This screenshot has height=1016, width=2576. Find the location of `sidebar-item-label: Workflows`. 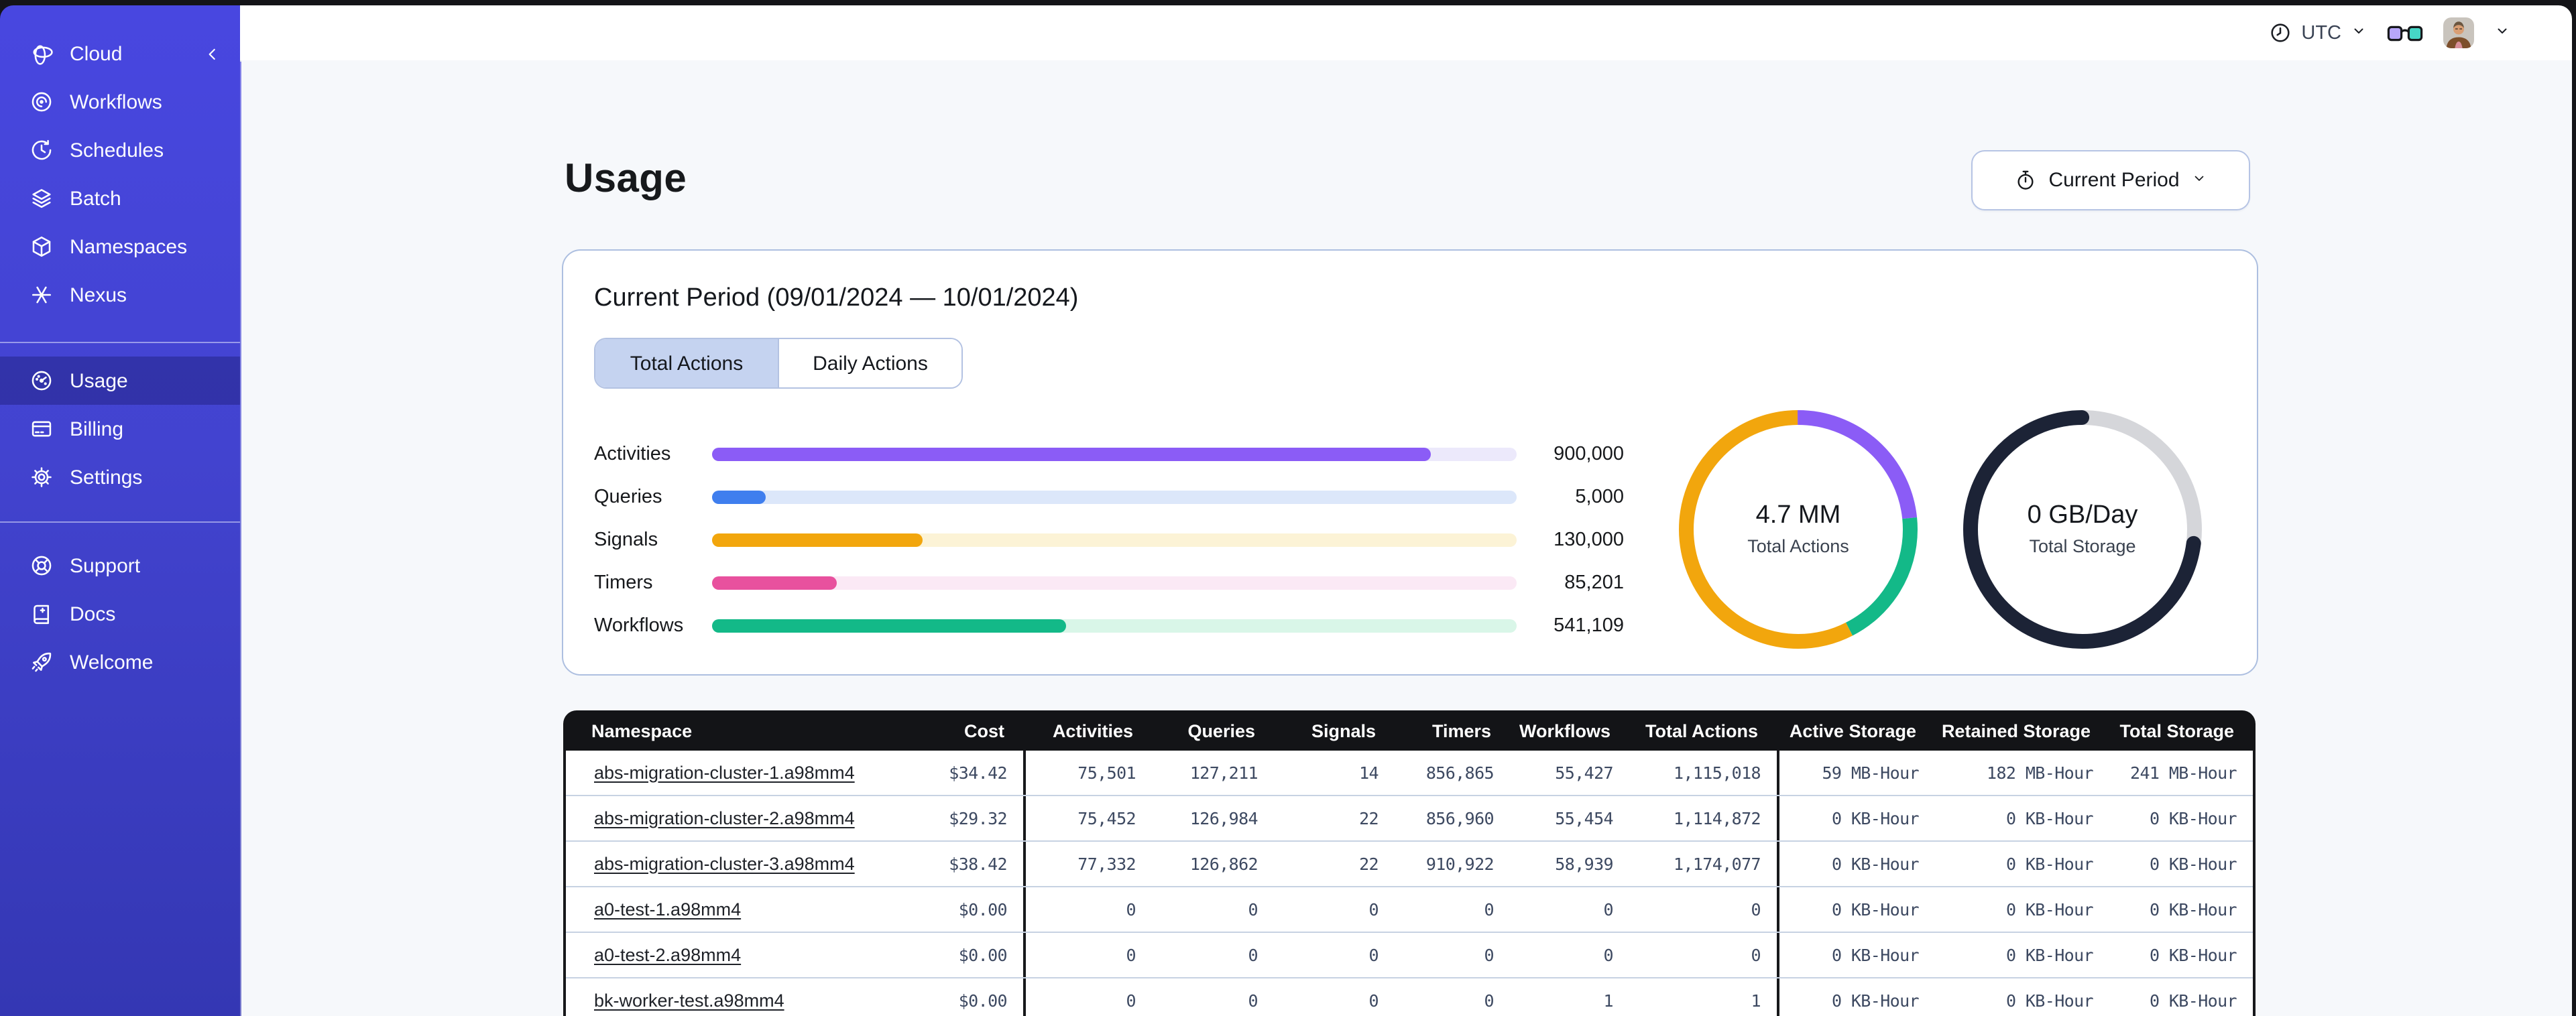

sidebar-item-label: Workflows is located at coordinates (116, 102).